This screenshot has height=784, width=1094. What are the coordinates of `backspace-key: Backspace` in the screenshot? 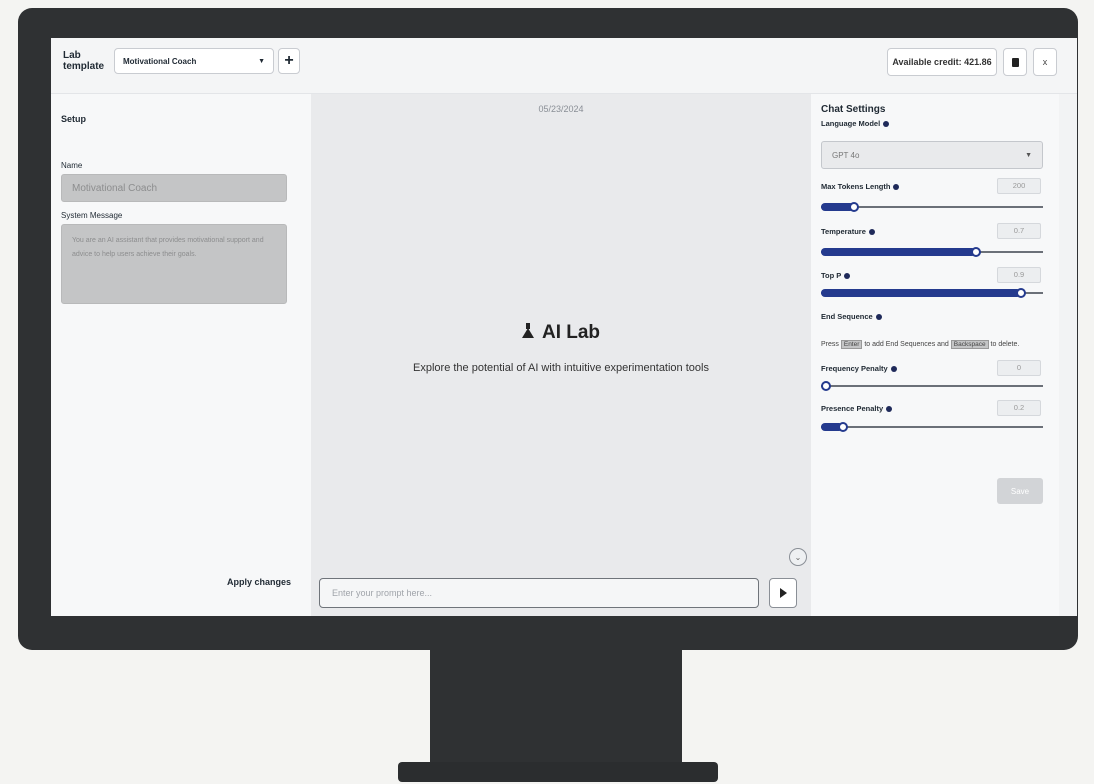 It's located at (969, 344).